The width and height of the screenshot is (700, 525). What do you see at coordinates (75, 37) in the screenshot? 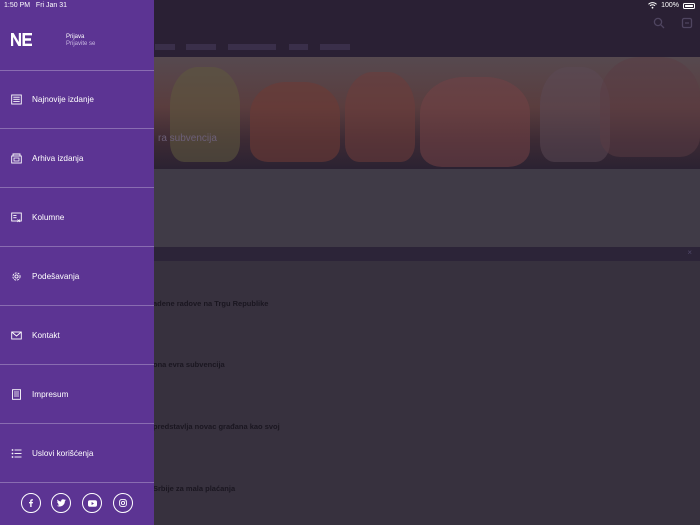
I see `login-title: Prijava` at bounding box center [75, 37].